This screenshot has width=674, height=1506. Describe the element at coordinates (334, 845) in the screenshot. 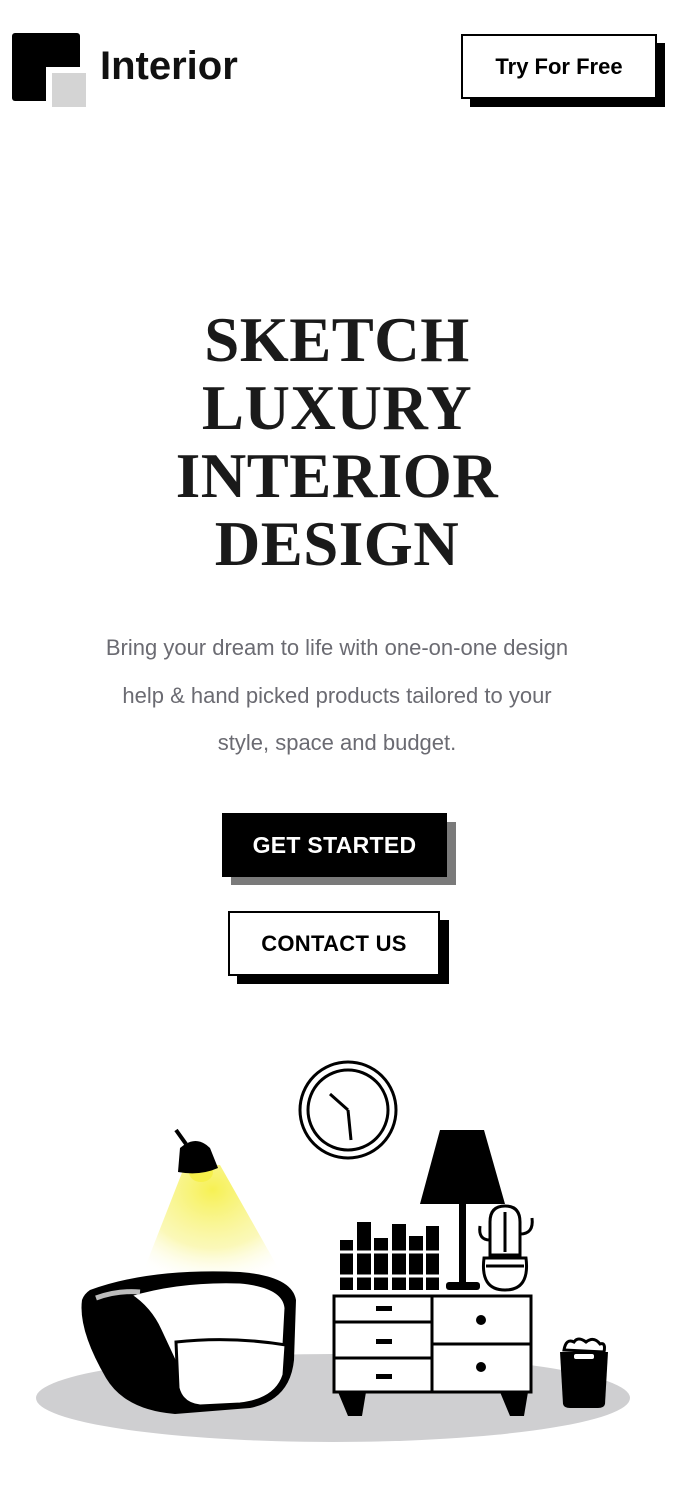

I see `get-started-button: GET STARTED` at that location.